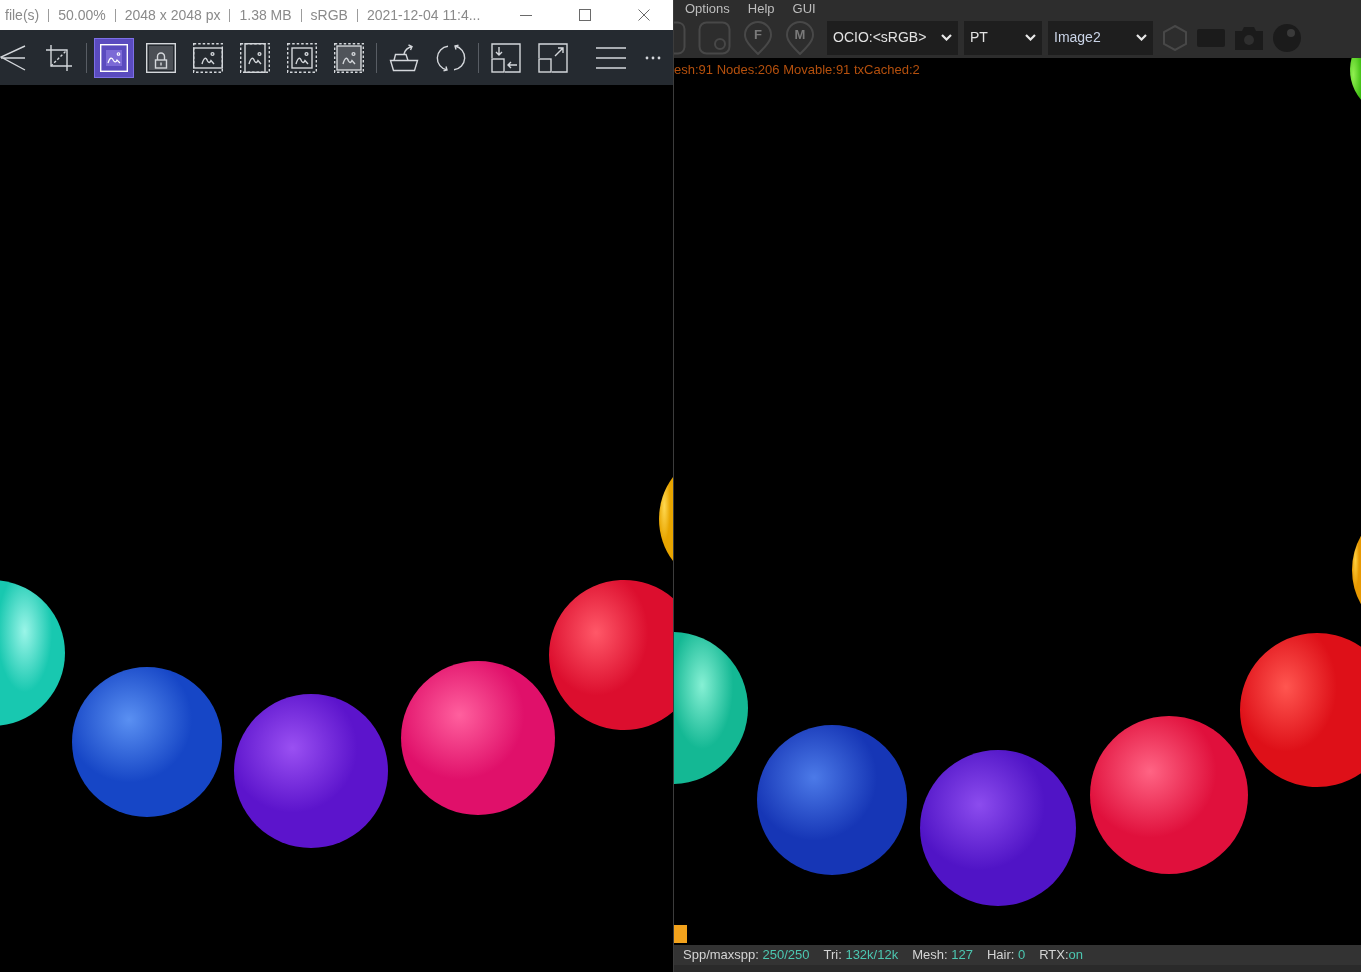  Describe the element at coordinates (161, 57) in the screenshot. I see `locked-image-icon` at that location.